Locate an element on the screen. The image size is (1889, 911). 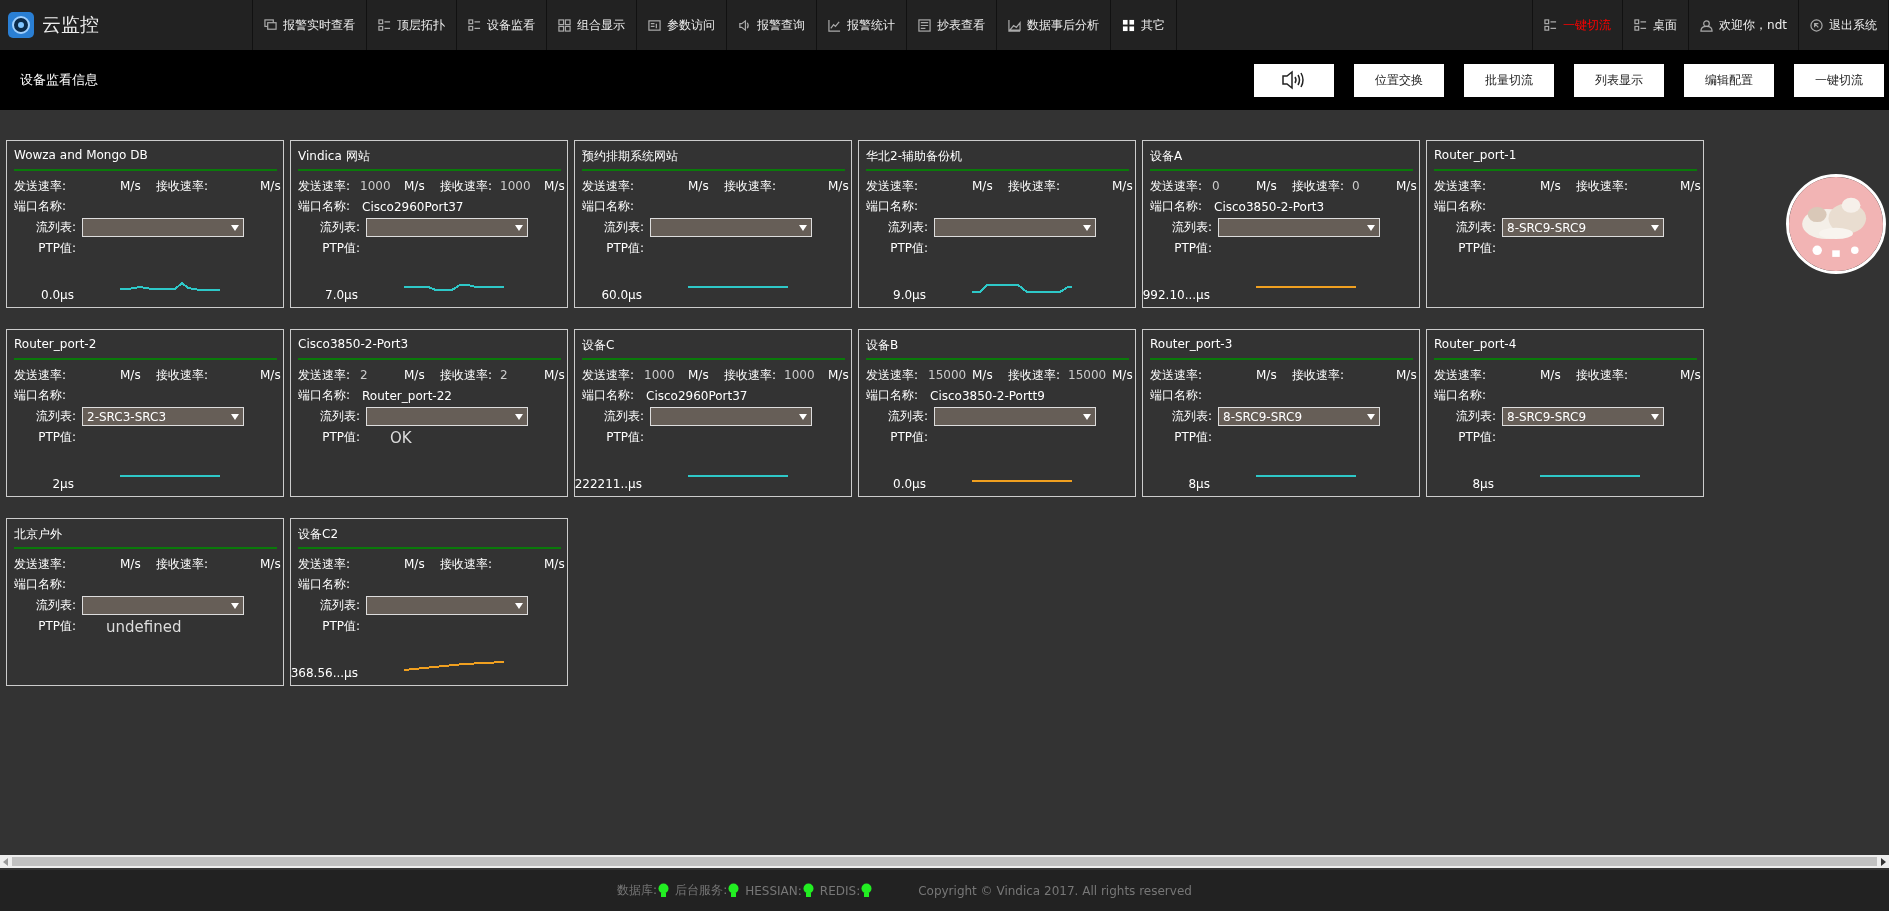
field-value: 1000 is located at coordinates (800, 375).